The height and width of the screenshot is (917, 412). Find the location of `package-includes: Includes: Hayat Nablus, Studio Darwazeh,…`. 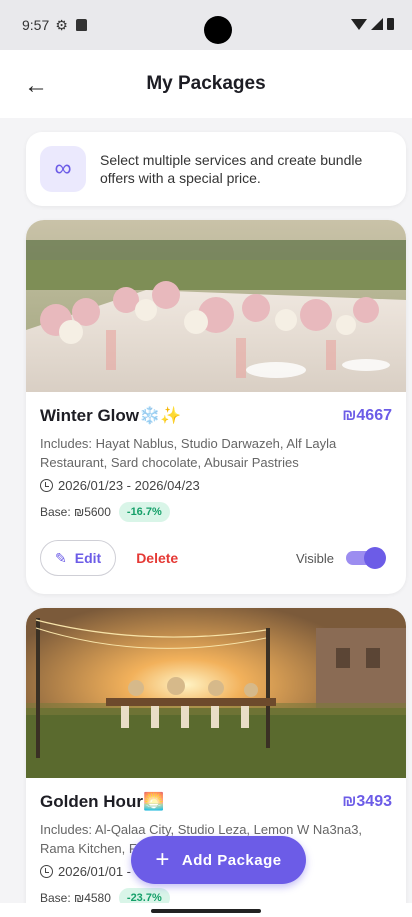

package-includes: Includes: Hayat Nablus, Studio Darwazeh,… is located at coordinates (188, 453).